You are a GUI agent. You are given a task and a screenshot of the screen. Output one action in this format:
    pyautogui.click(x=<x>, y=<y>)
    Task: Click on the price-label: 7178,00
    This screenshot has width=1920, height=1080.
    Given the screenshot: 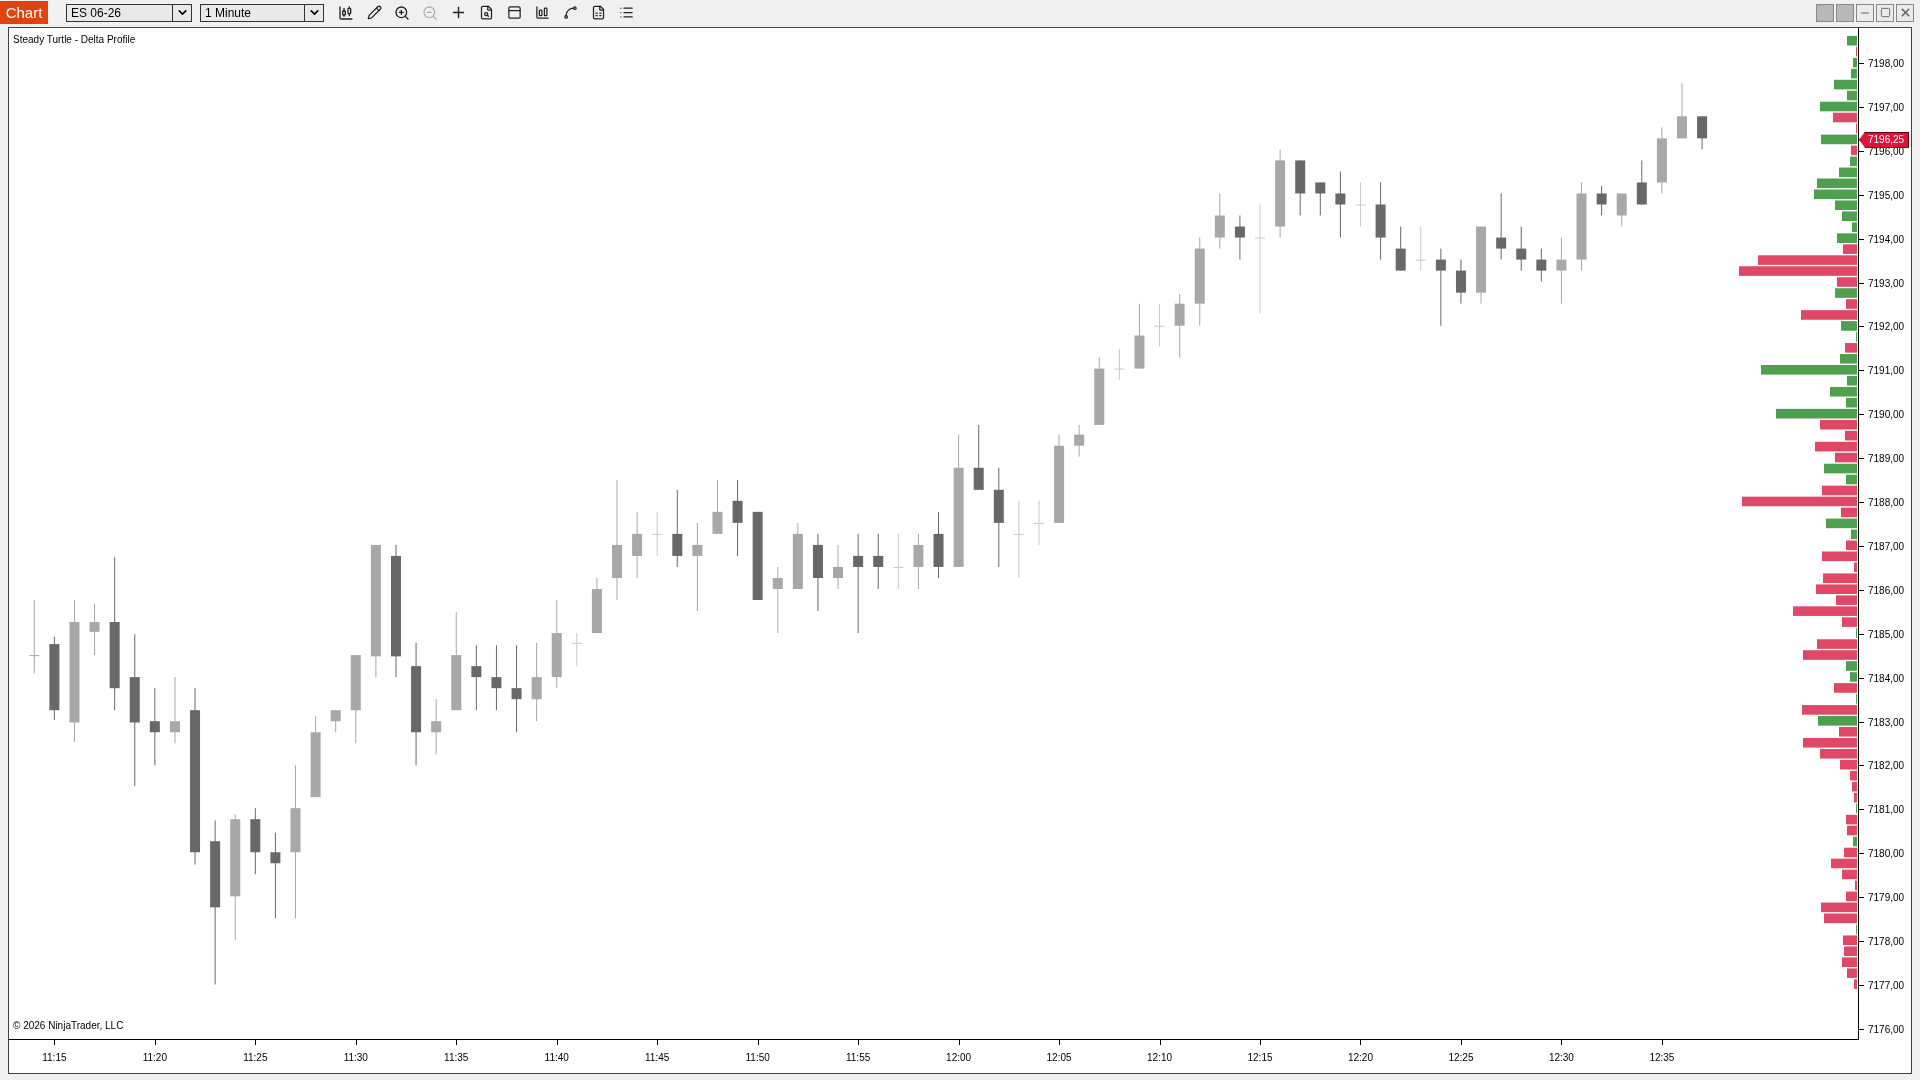 What is the action you would take?
    pyautogui.click(x=1886, y=941)
    